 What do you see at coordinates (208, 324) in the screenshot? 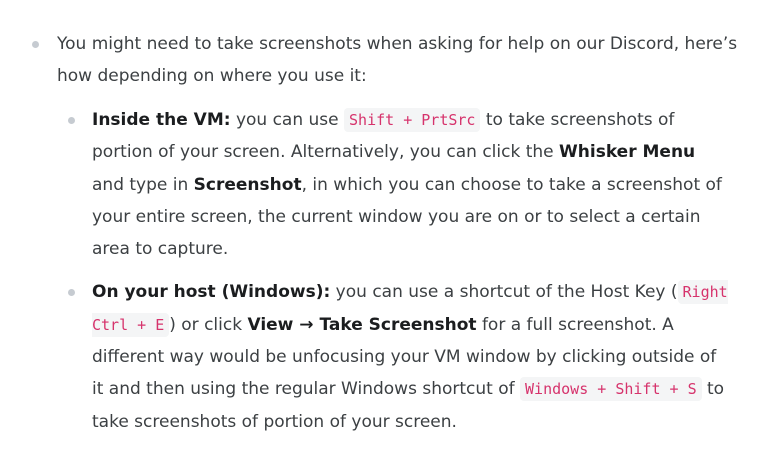
I see `host-text-2: ) or click` at bounding box center [208, 324].